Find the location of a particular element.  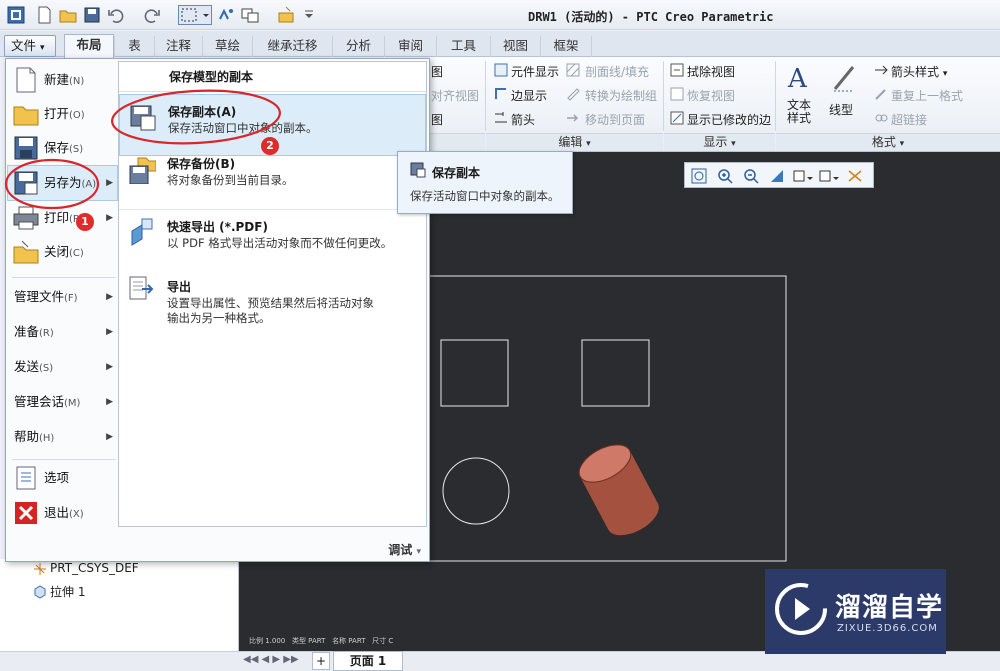

add-page-button: + is located at coordinates (321, 661).